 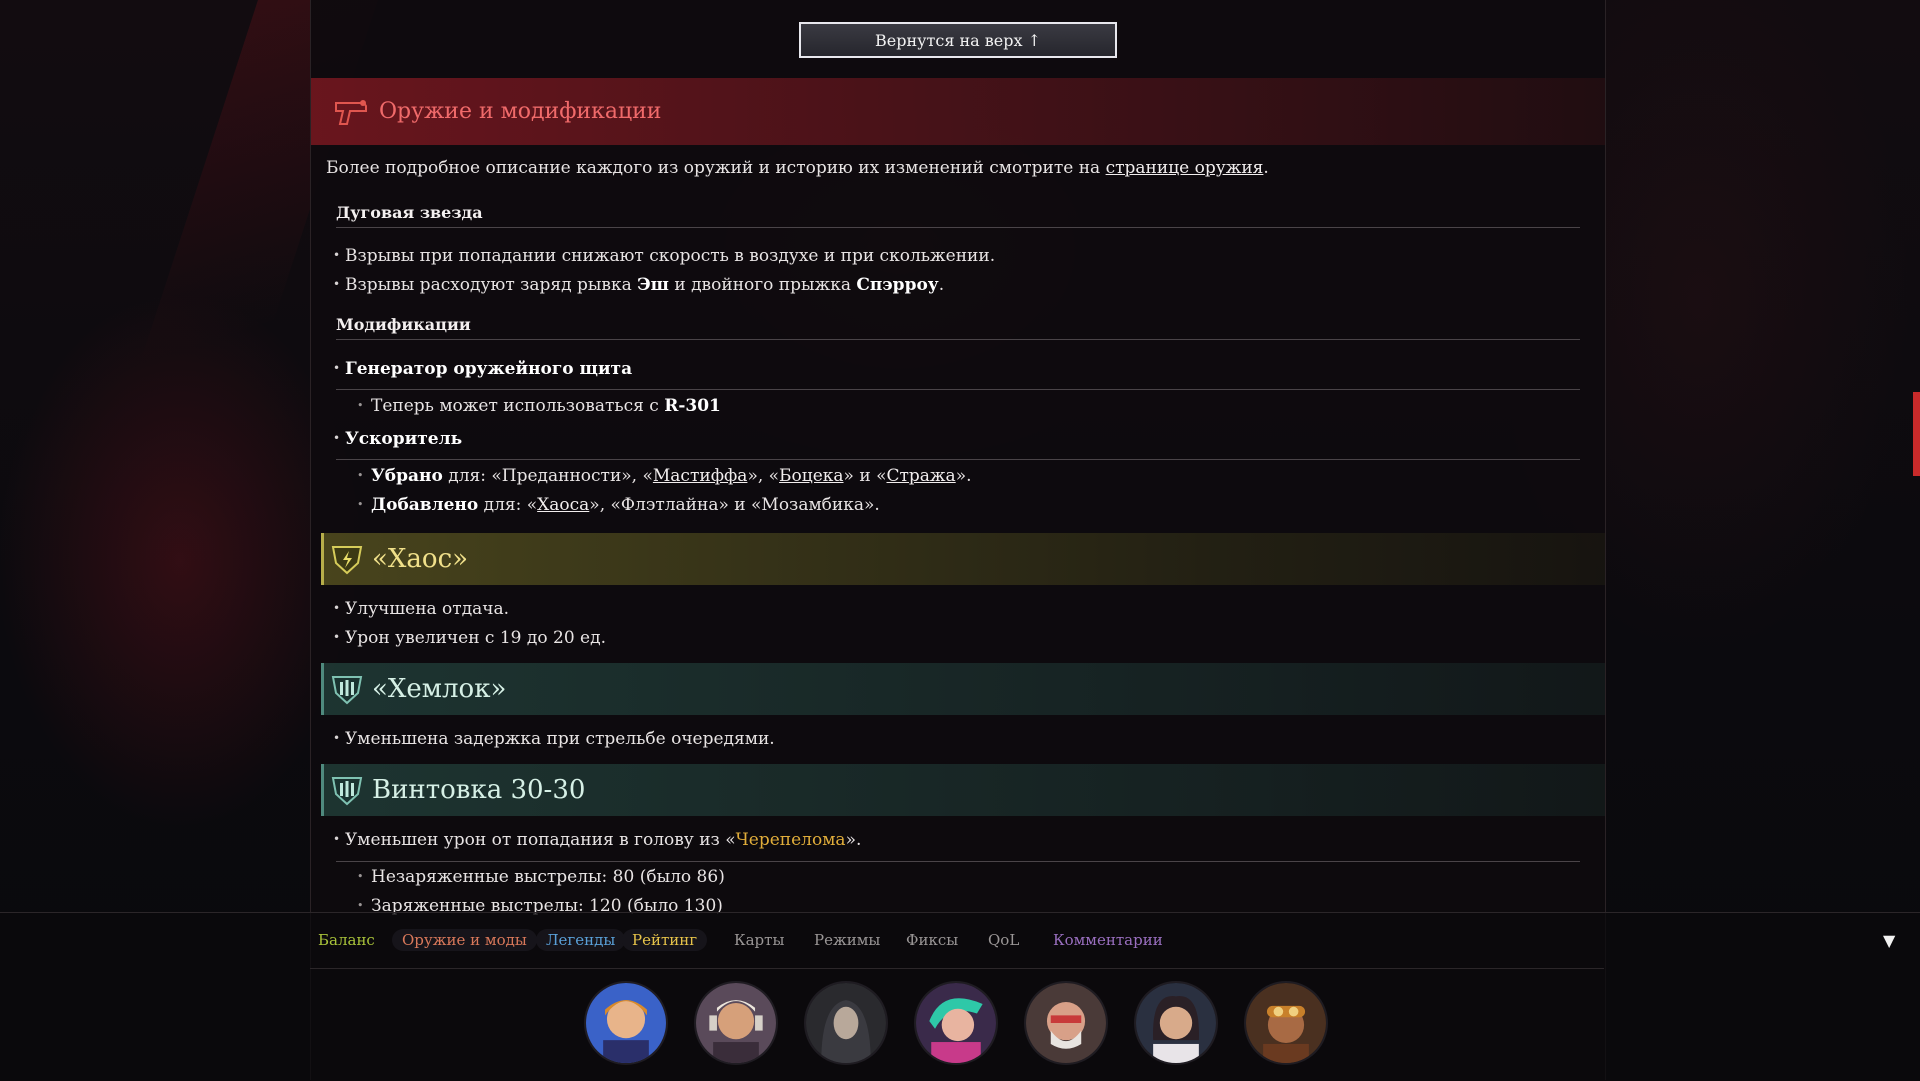 I want to click on subheading-mods: Модификации, so click(x=958, y=327).